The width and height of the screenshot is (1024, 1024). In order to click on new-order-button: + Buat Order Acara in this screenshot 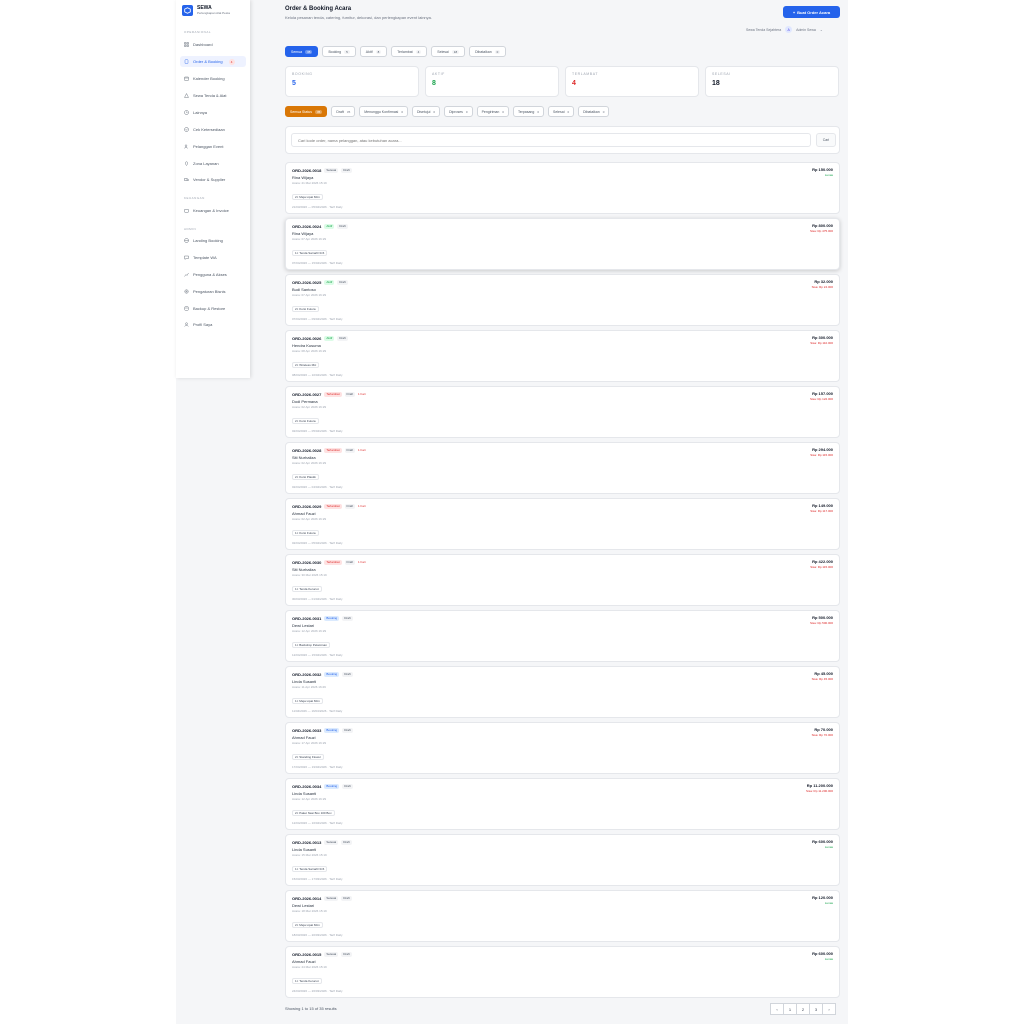, I will do `click(811, 12)`.